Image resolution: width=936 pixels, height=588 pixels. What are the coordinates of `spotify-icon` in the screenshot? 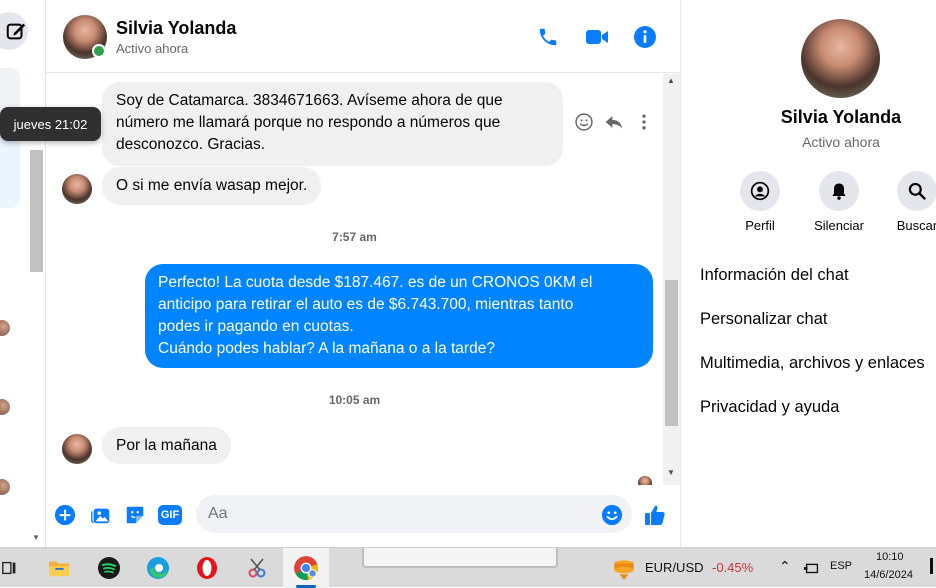 It's located at (109, 568).